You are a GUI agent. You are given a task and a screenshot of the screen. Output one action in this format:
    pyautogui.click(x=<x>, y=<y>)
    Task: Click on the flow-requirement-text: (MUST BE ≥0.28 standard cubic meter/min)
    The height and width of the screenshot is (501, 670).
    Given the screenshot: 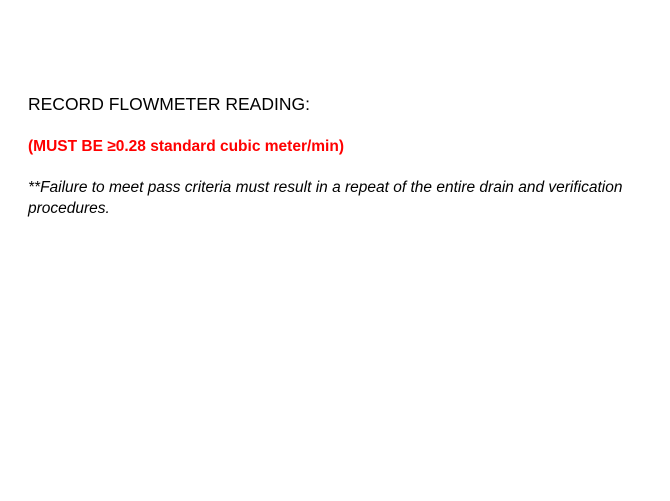 What is the action you would take?
    pyautogui.click(x=186, y=146)
    